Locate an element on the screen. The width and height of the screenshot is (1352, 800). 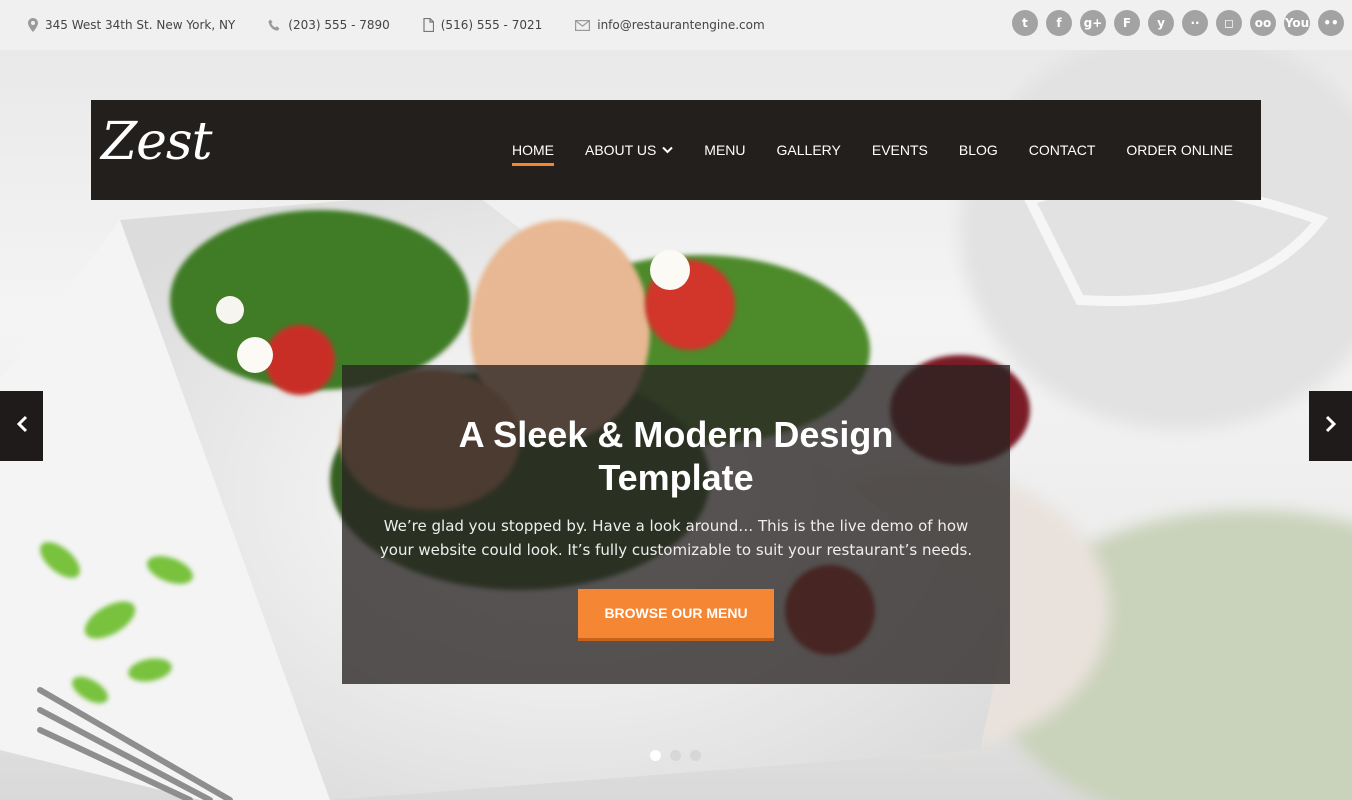
nav-gallery: GALLERY is located at coordinates (809, 150).